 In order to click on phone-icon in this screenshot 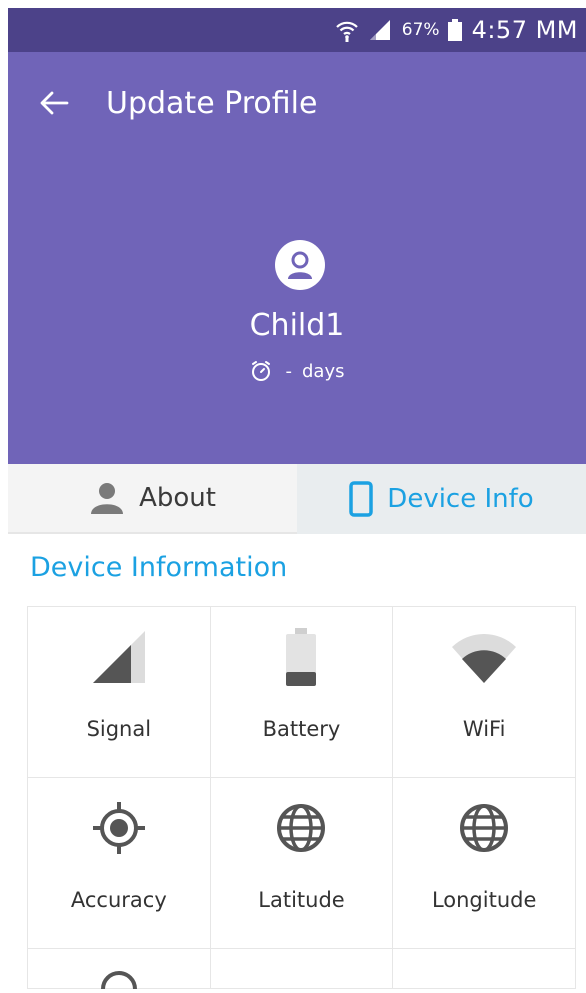, I will do `click(361, 499)`.